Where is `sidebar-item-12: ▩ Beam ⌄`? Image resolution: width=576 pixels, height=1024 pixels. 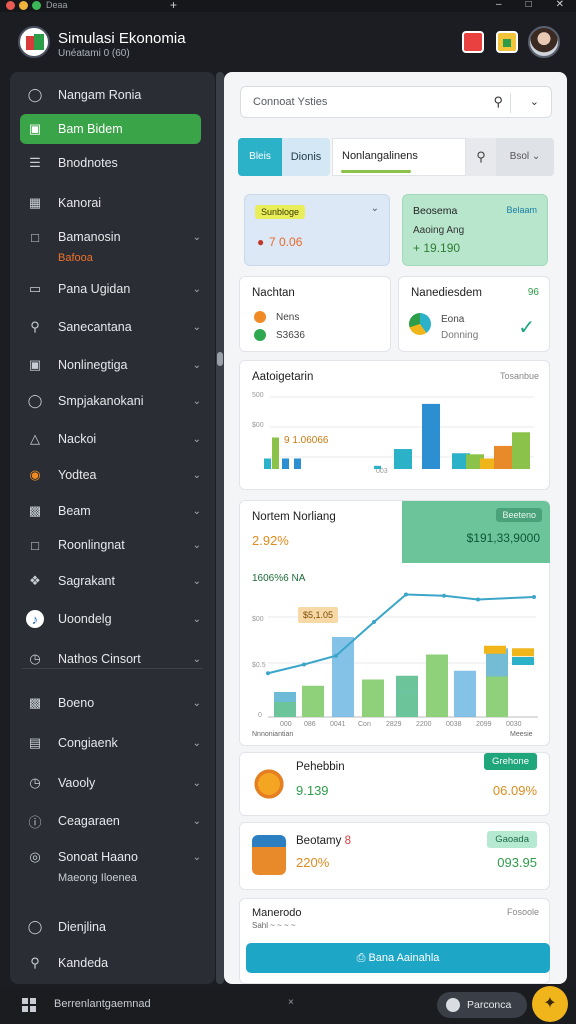
sidebar-item-12: ▩ Beam ⌄ is located at coordinates (112, 511).